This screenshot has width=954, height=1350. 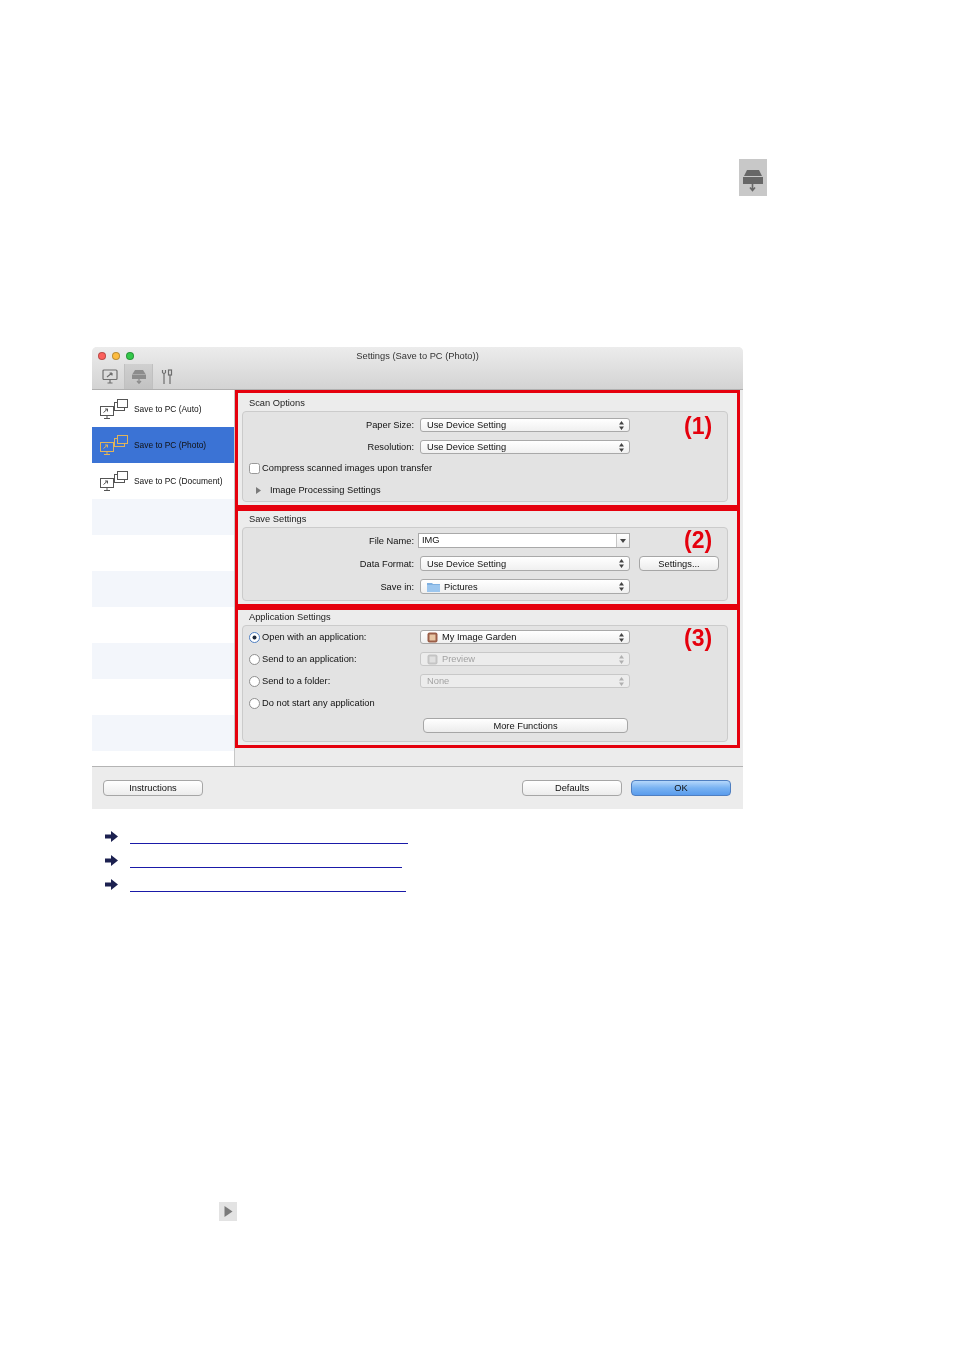 What do you see at coordinates (314, 490) in the screenshot?
I see `image-processing-disclosure: Image Processing Settings` at bounding box center [314, 490].